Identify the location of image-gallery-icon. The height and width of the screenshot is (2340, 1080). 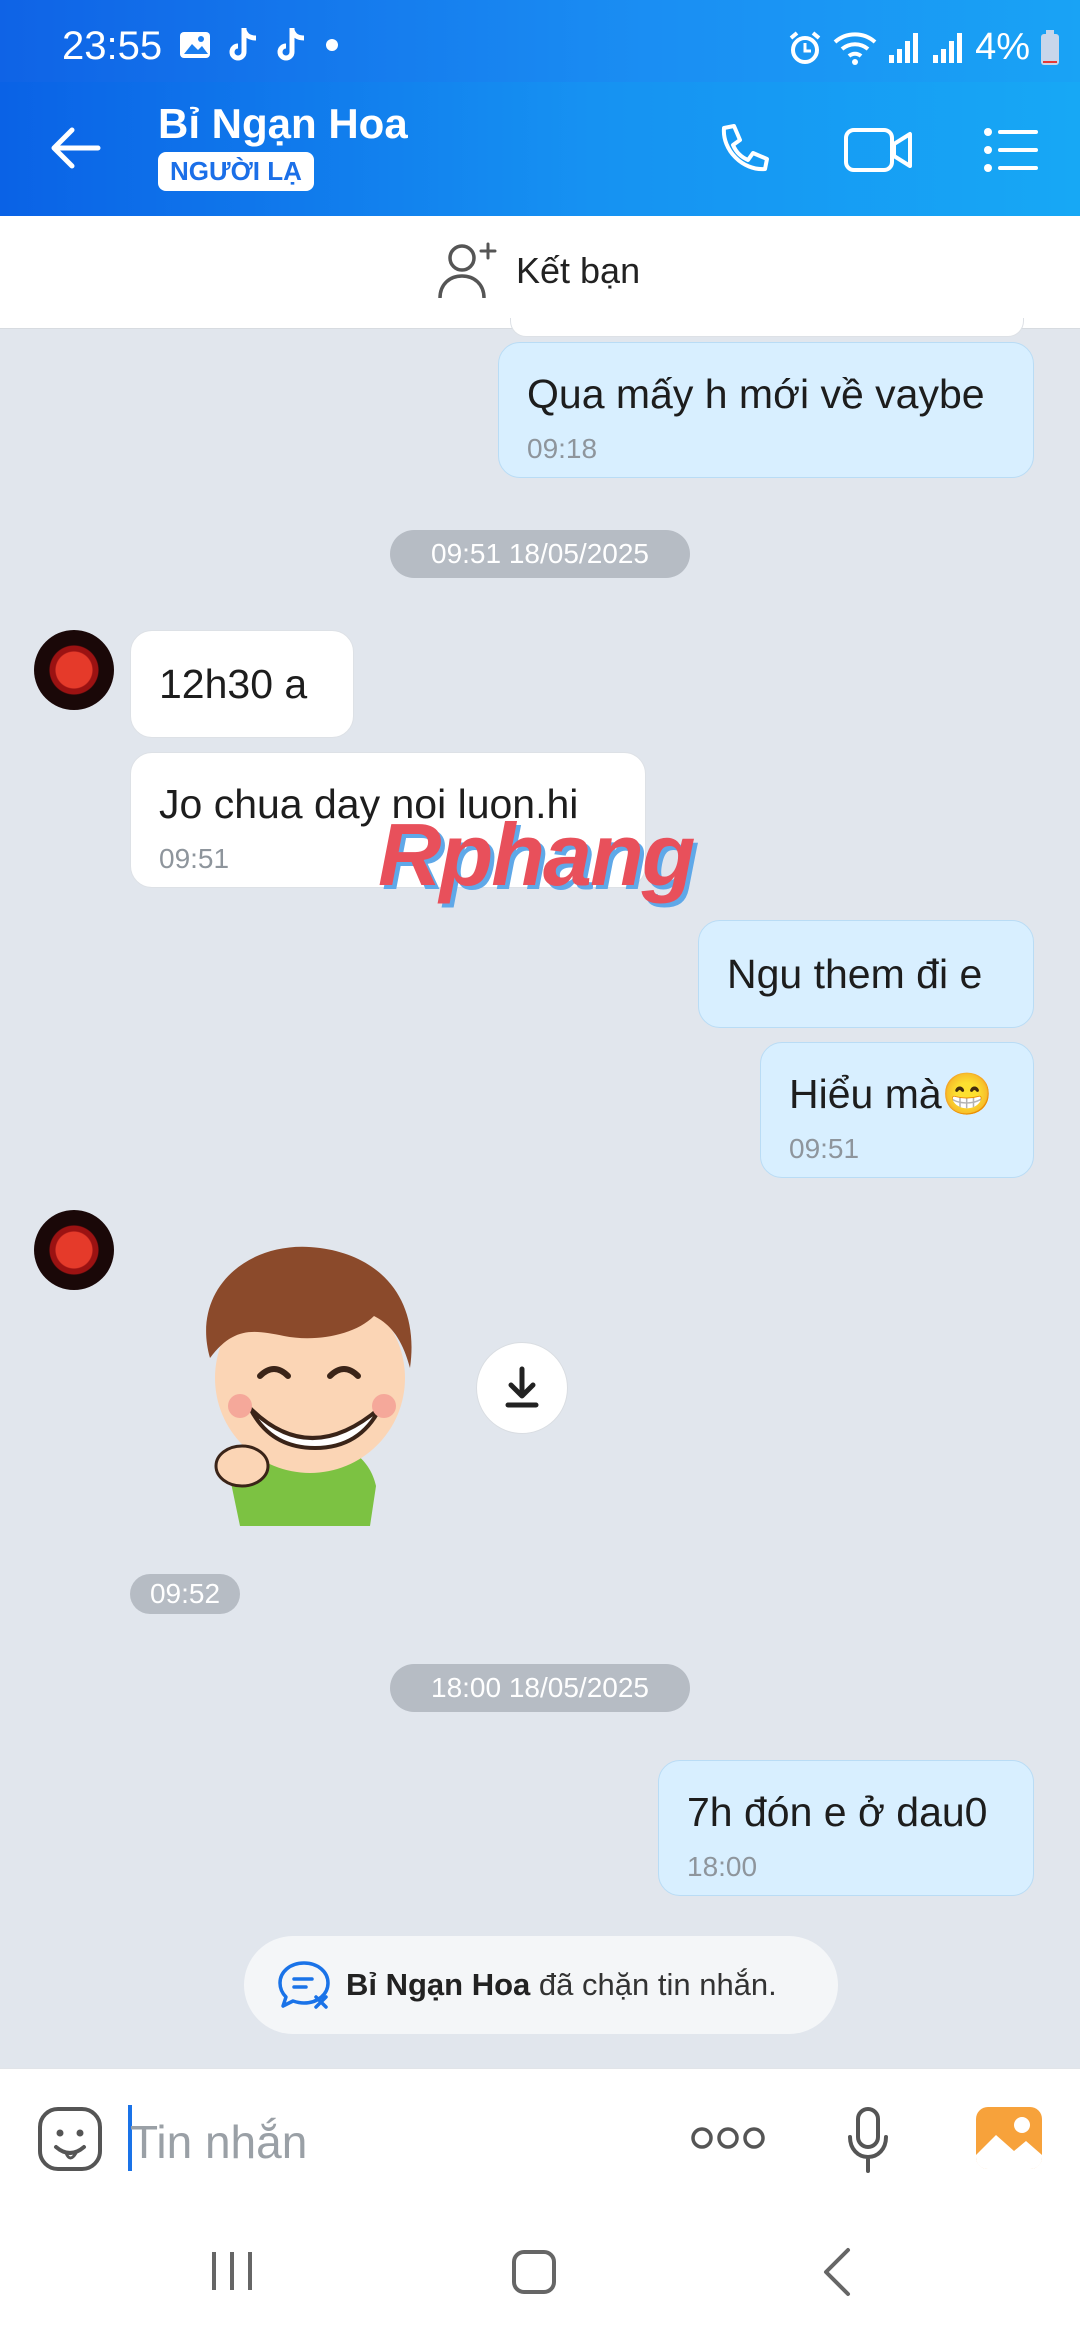
(1009, 2138).